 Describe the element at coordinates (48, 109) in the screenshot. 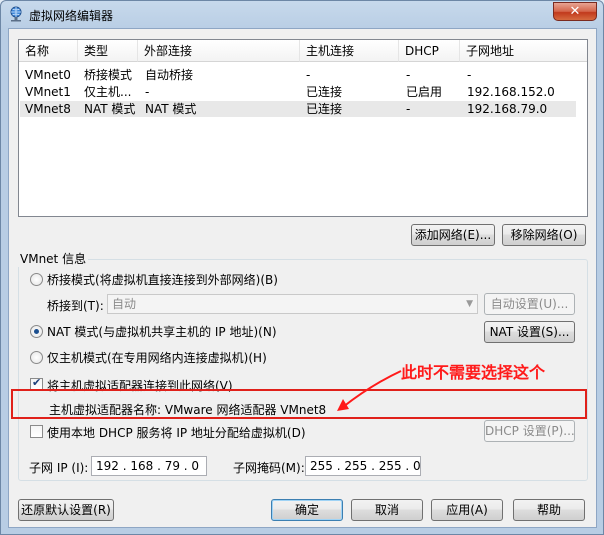

I see `cell-name: VMnet8` at that location.